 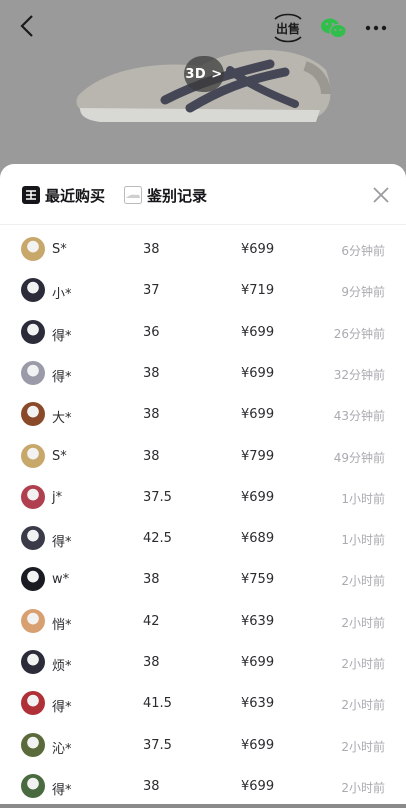 I want to click on sheet-tabs: 最近购买 鉴别记录, so click(x=203, y=194).